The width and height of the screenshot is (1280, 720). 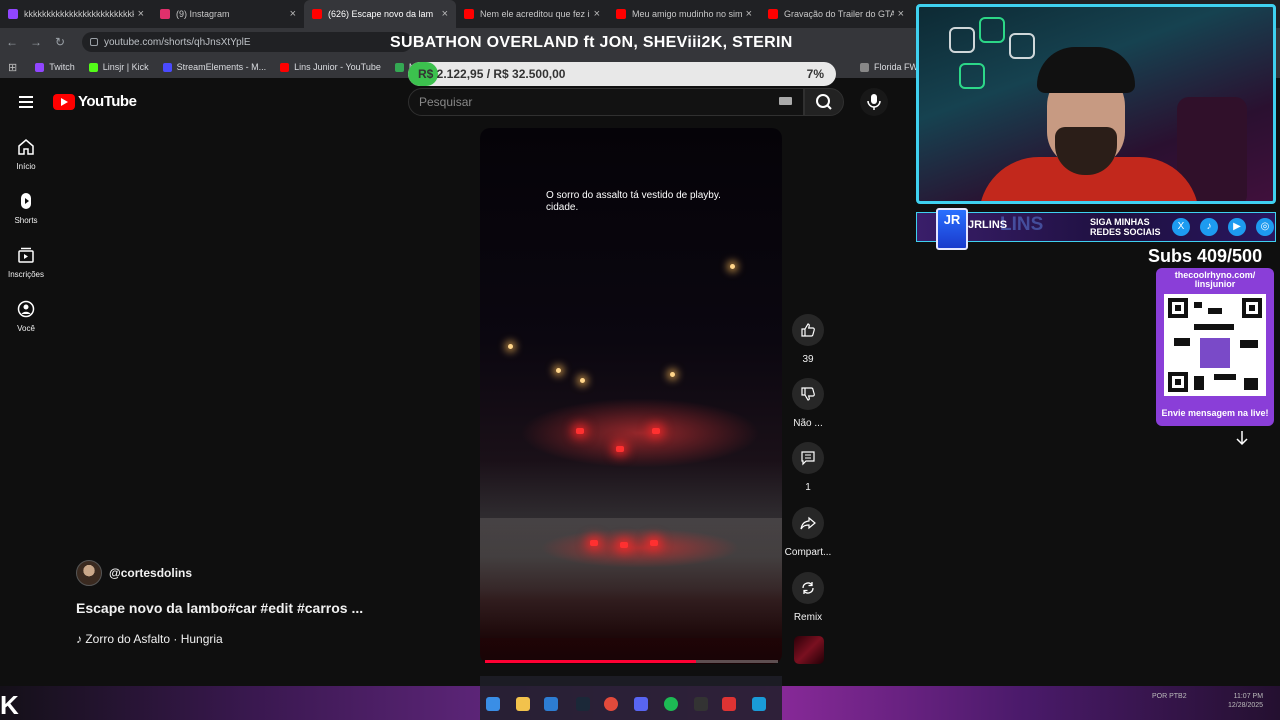 What do you see at coordinates (620, 449) in the screenshot?
I see `tail-light` at bounding box center [620, 449].